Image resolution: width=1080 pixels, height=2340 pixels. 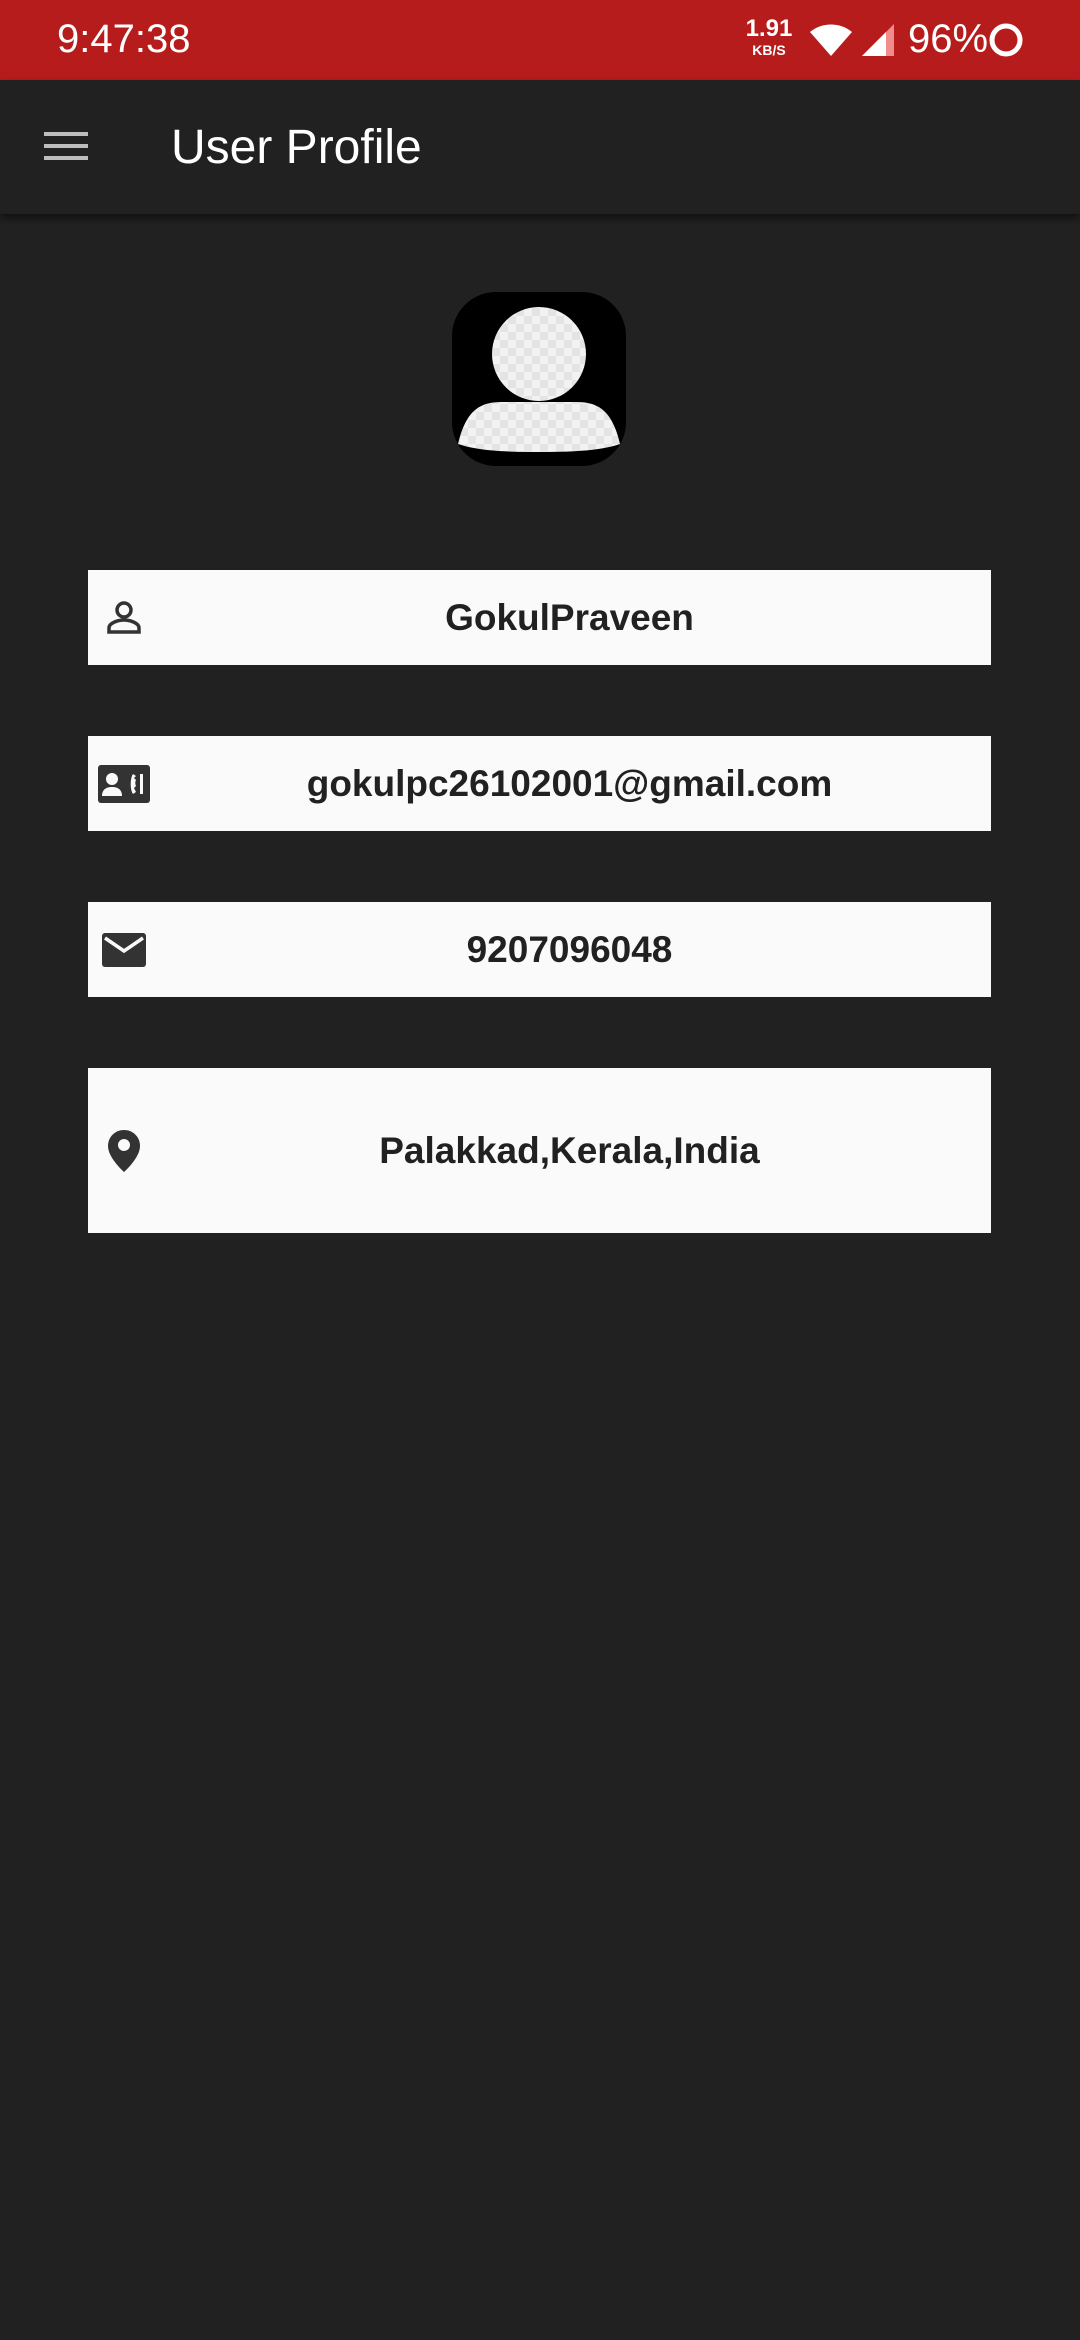 I want to click on app-bar: User Profile, so click(x=540, y=147).